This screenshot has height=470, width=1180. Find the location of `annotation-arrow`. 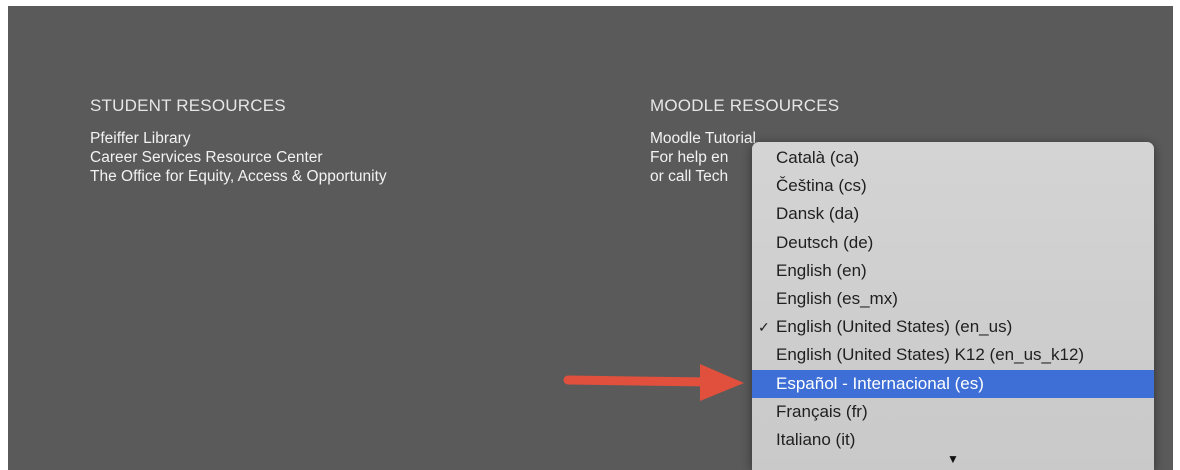

annotation-arrow is located at coordinates (653, 382).